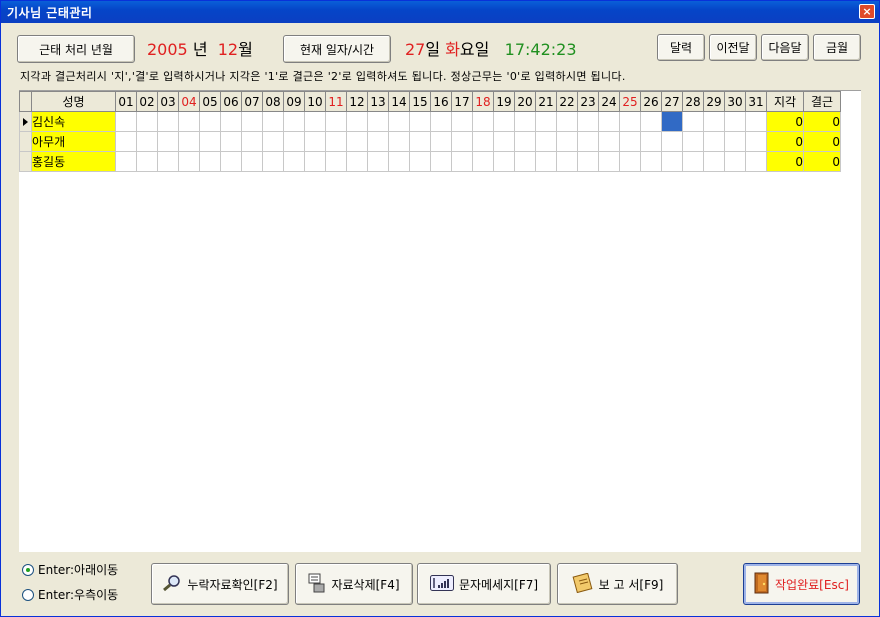 The width and height of the screenshot is (880, 617). I want to click on delete-data-button: 자료삭제[F4], so click(354, 584).